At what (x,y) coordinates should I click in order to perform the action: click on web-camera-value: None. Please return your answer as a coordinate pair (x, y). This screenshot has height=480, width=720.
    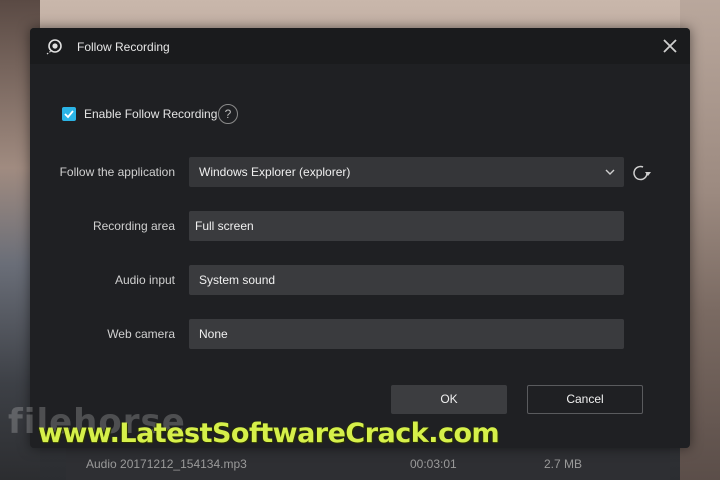
    Looking at the image, I should click on (213, 334).